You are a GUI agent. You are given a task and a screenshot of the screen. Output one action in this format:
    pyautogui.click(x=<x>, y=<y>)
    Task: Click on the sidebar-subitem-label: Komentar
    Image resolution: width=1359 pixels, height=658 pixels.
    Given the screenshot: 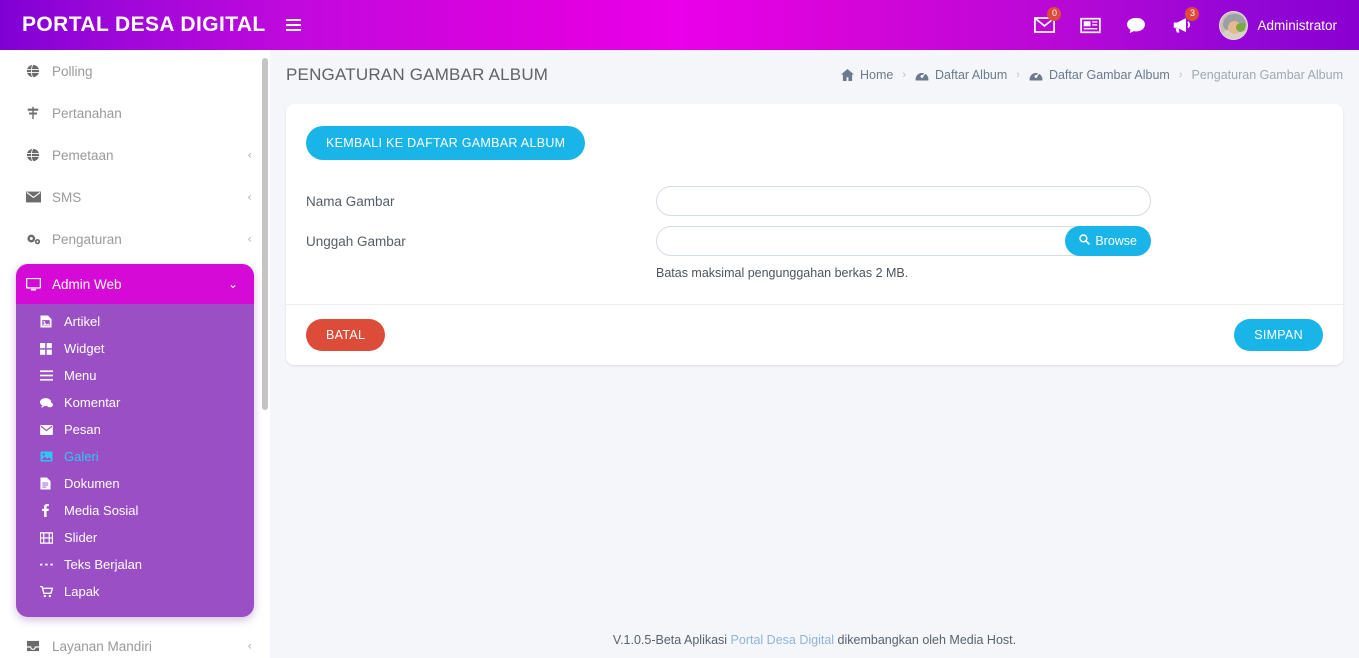 What is the action you would take?
    pyautogui.click(x=92, y=402)
    